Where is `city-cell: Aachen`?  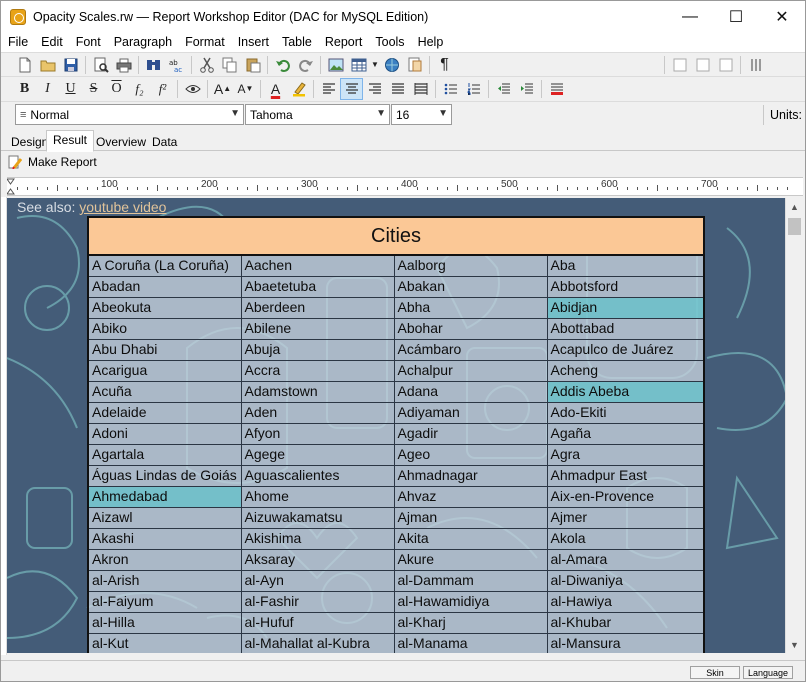 city-cell: Aachen is located at coordinates (317, 265).